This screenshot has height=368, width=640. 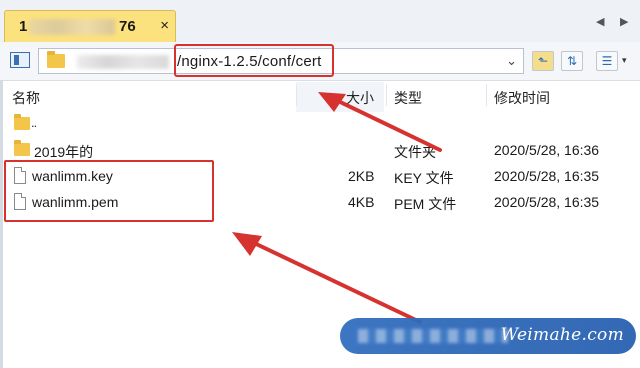 What do you see at coordinates (109, 191) in the screenshot?
I see `files-annotation-box` at bounding box center [109, 191].